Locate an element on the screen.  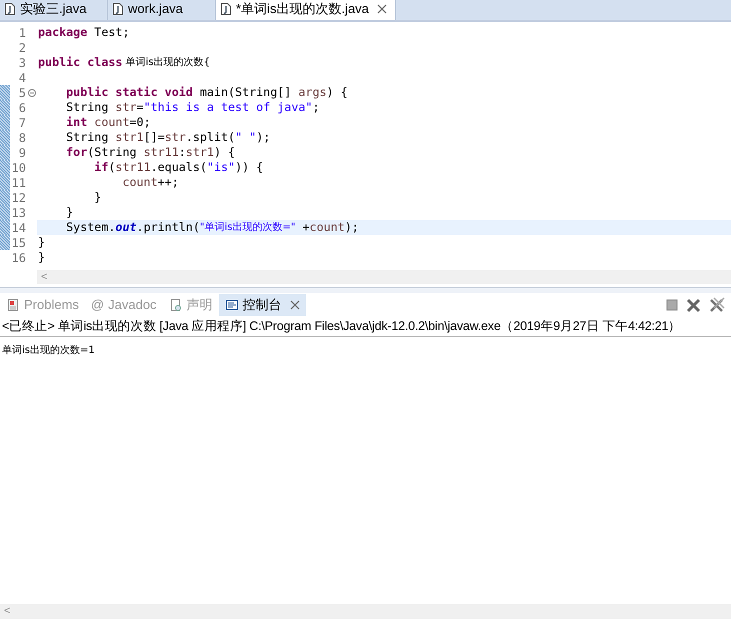
view-tab: @ Javadoc is located at coordinates (123, 305).